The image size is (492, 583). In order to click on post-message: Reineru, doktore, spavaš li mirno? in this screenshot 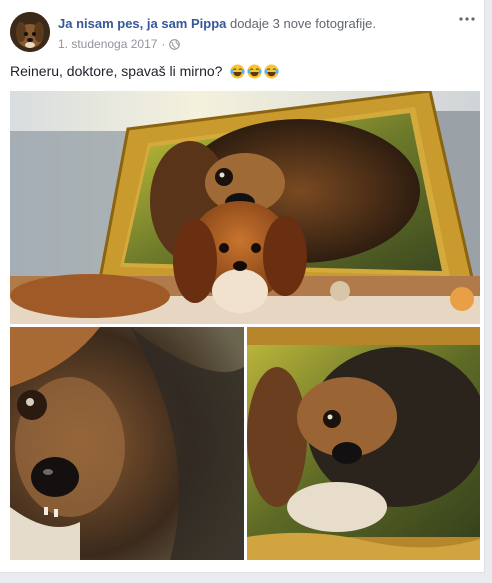, I will do `click(145, 71)`.